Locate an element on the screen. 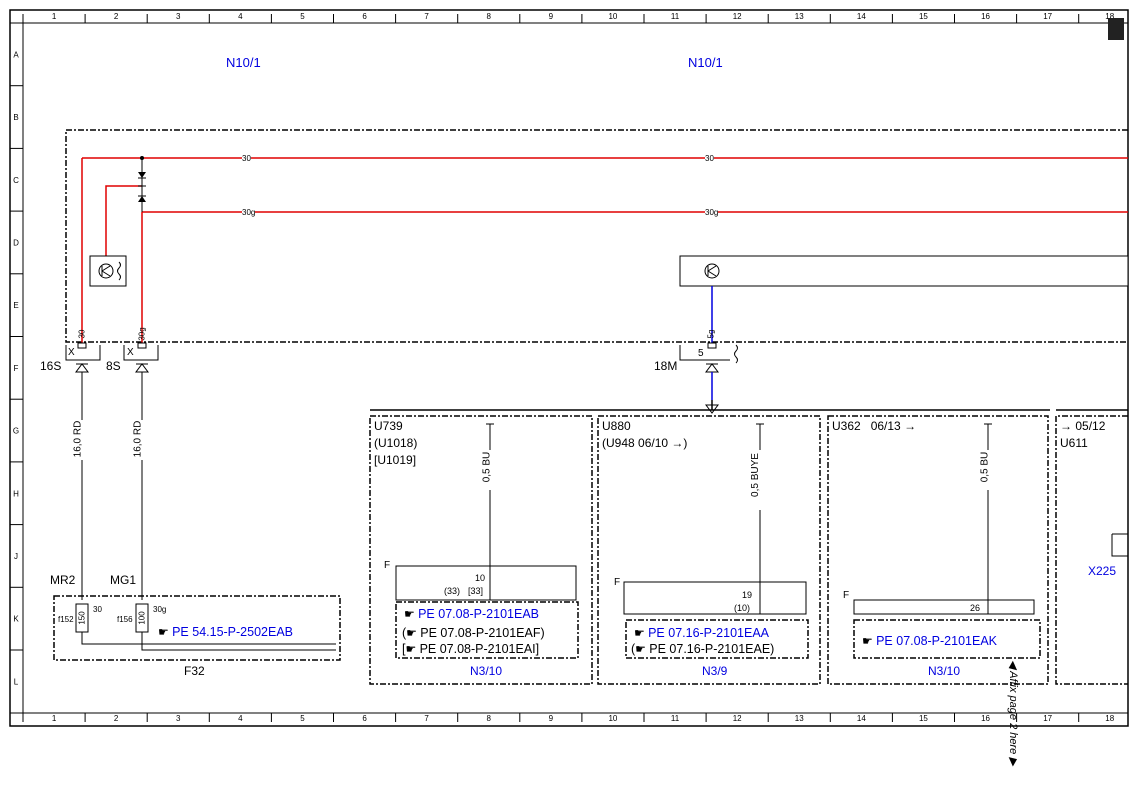  column-number: 9 is located at coordinates (551, 718).